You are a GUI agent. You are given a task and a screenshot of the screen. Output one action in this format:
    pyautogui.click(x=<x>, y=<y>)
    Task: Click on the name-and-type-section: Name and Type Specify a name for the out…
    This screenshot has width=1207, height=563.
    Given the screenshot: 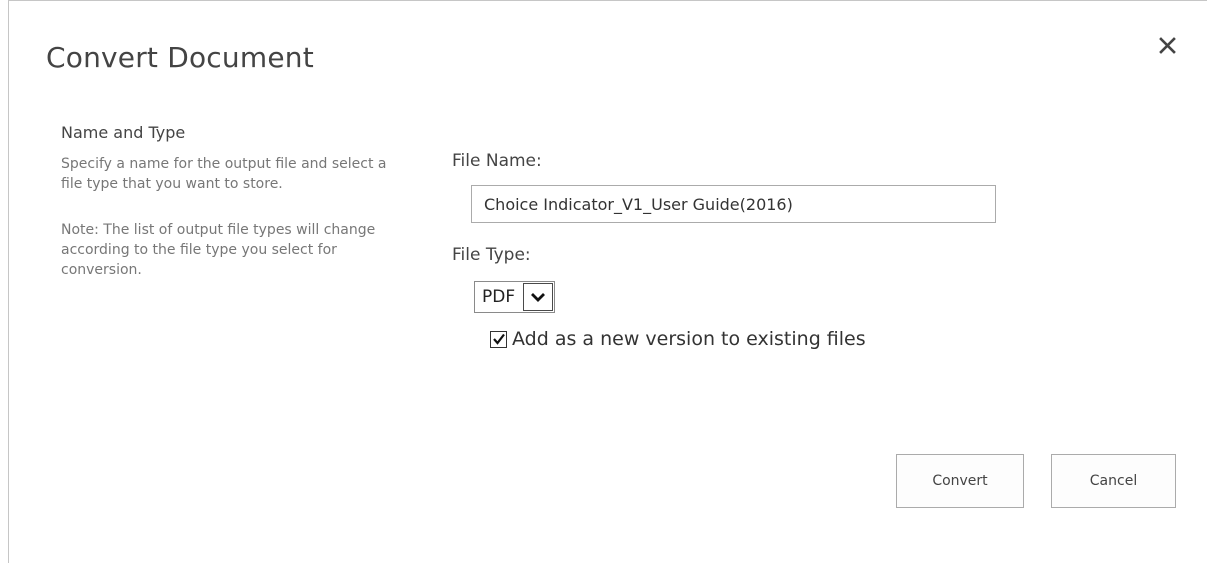 What is the action you would take?
    pyautogui.click(x=231, y=201)
    